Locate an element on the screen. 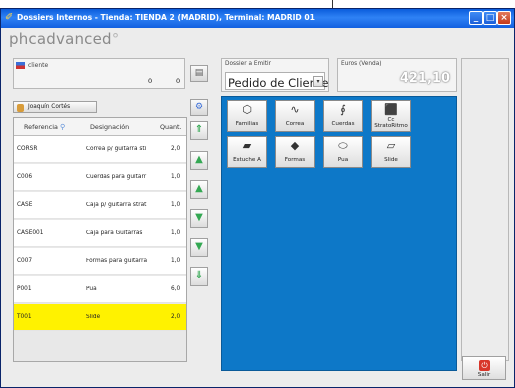 The width and height of the screenshot is (515, 388). table-row: C006 Cuerdas para guitarr 1,0 is located at coordinates (100, 177).